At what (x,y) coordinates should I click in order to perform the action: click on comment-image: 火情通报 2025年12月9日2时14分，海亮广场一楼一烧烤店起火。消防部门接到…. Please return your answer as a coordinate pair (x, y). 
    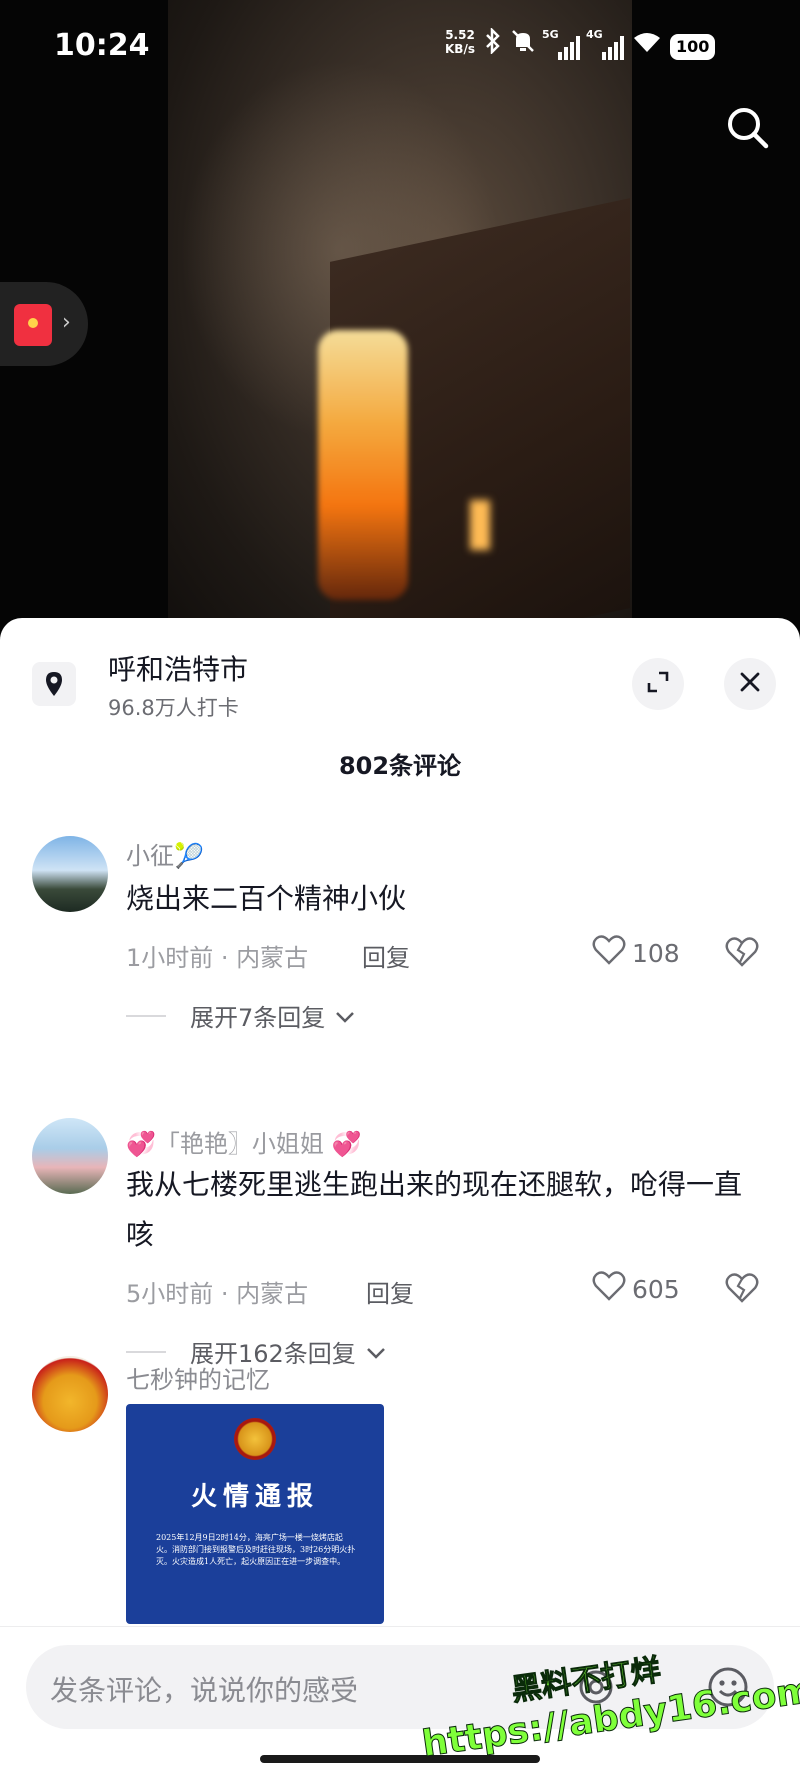
    Looking at the image, I should click on (255, 1514).